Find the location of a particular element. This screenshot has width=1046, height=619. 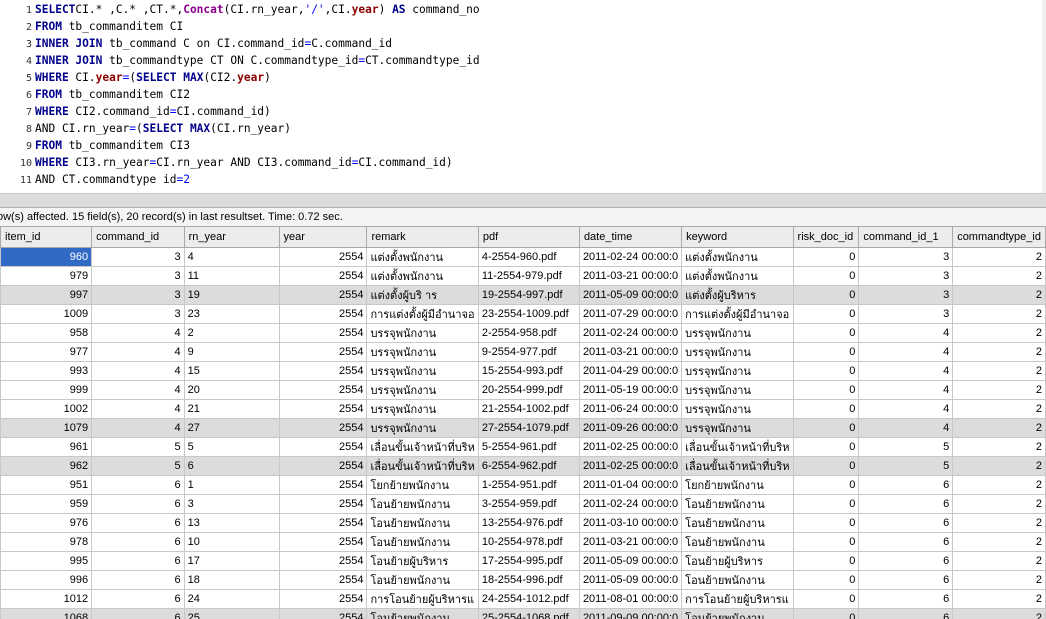

cell-command-id-1: 5 is located at coordinates (906, 447).